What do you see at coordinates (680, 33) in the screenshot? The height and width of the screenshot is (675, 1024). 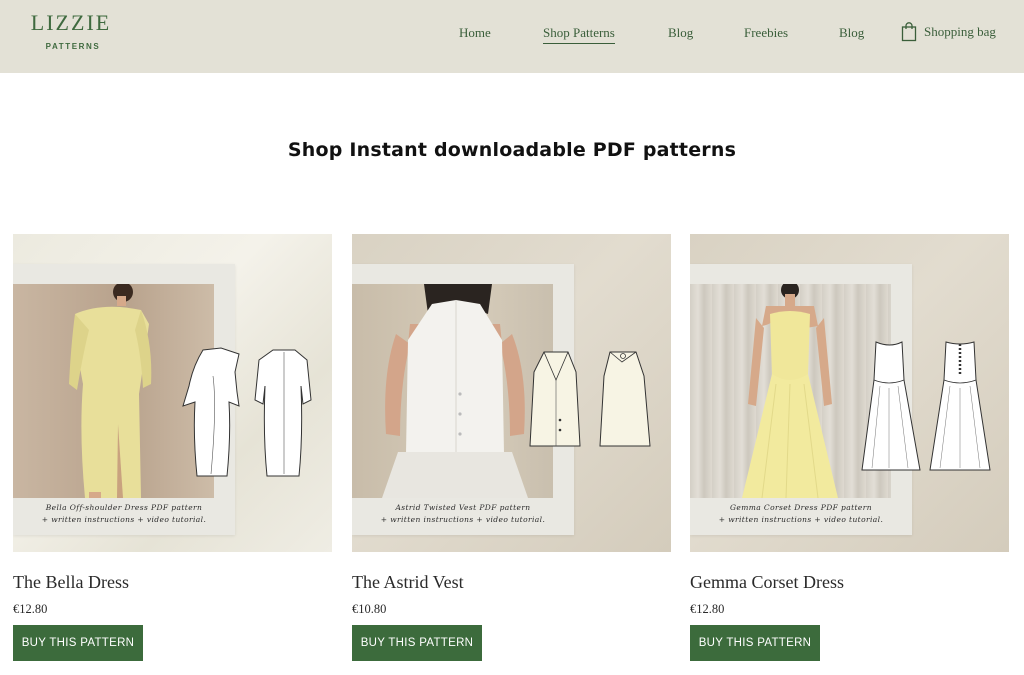 I see `nav-blog: Blog` at bounding box center [680, 33].